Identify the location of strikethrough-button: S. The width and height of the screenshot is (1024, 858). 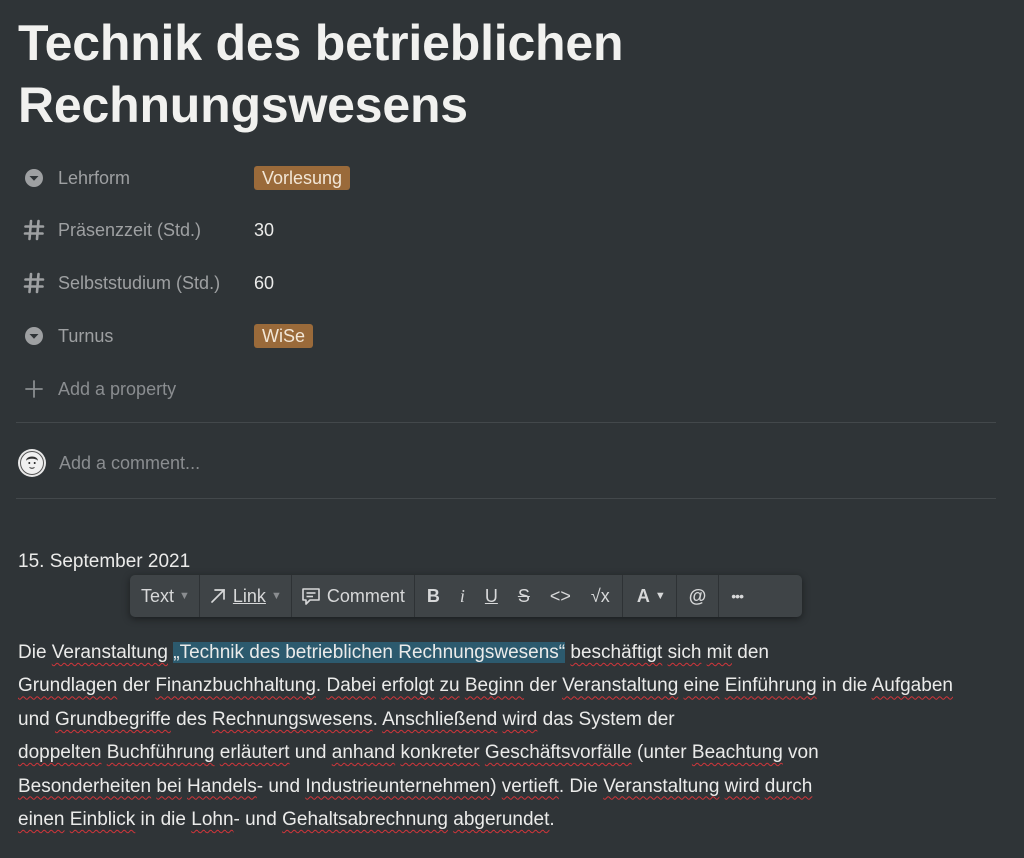
(524, 596).